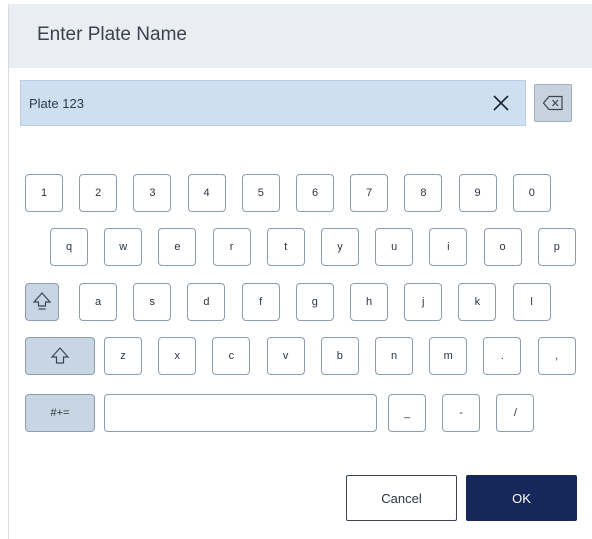  Describe the element at coordinates (285, 247) in the screenshot. I see `key-t: t` at that location.